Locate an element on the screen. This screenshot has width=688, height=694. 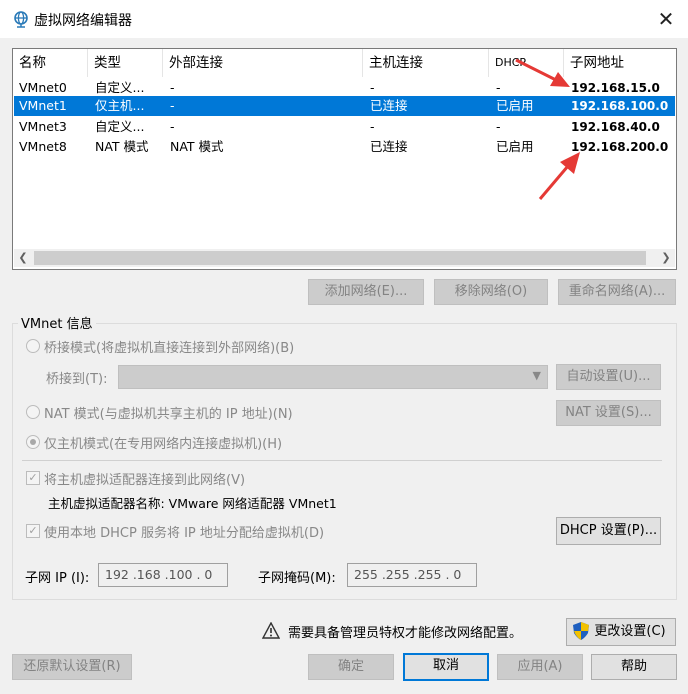
column-header-host: 主机连接 is located at coordinates (426, 63).